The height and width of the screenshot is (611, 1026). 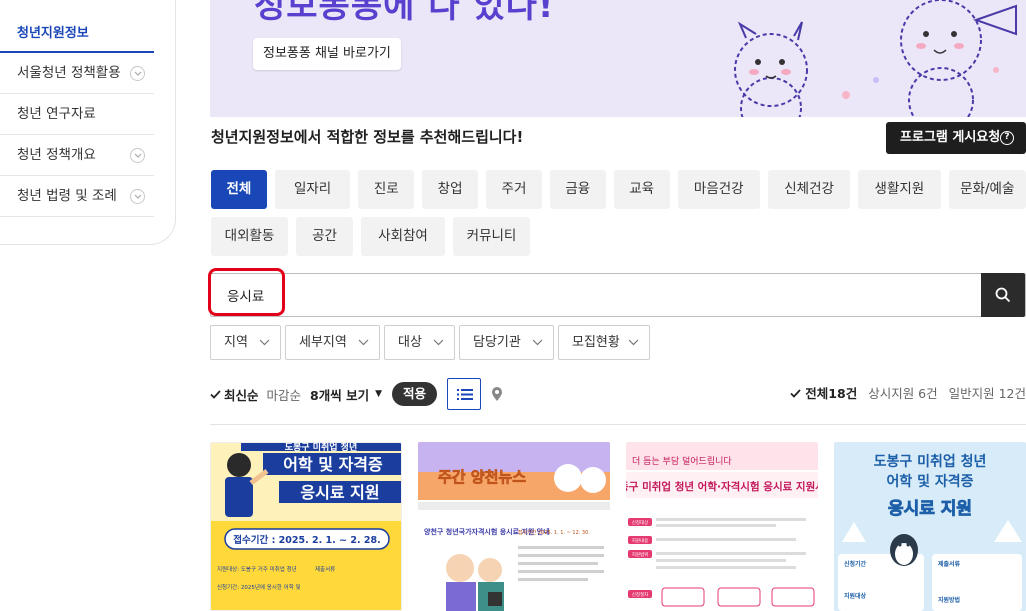 I want to click on sidebar-item-research: 청년 연구자료, so click(x=77, y=114).